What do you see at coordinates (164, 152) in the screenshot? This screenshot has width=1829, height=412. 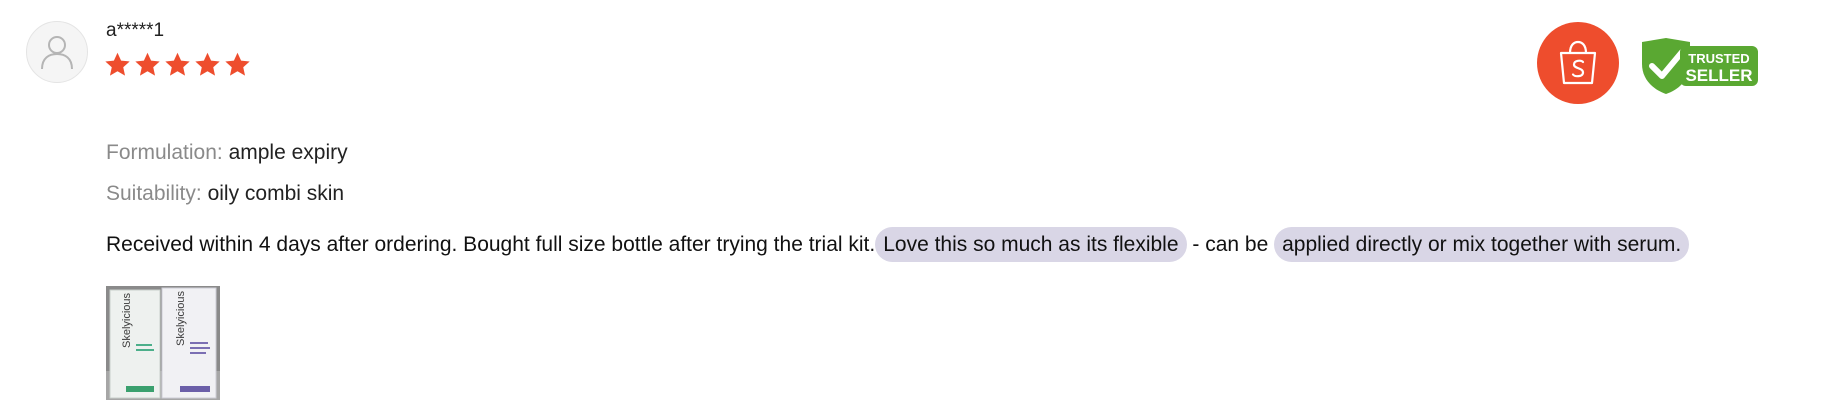 I see `formulation-label: Formulation:` at bounding box center [164, 152].